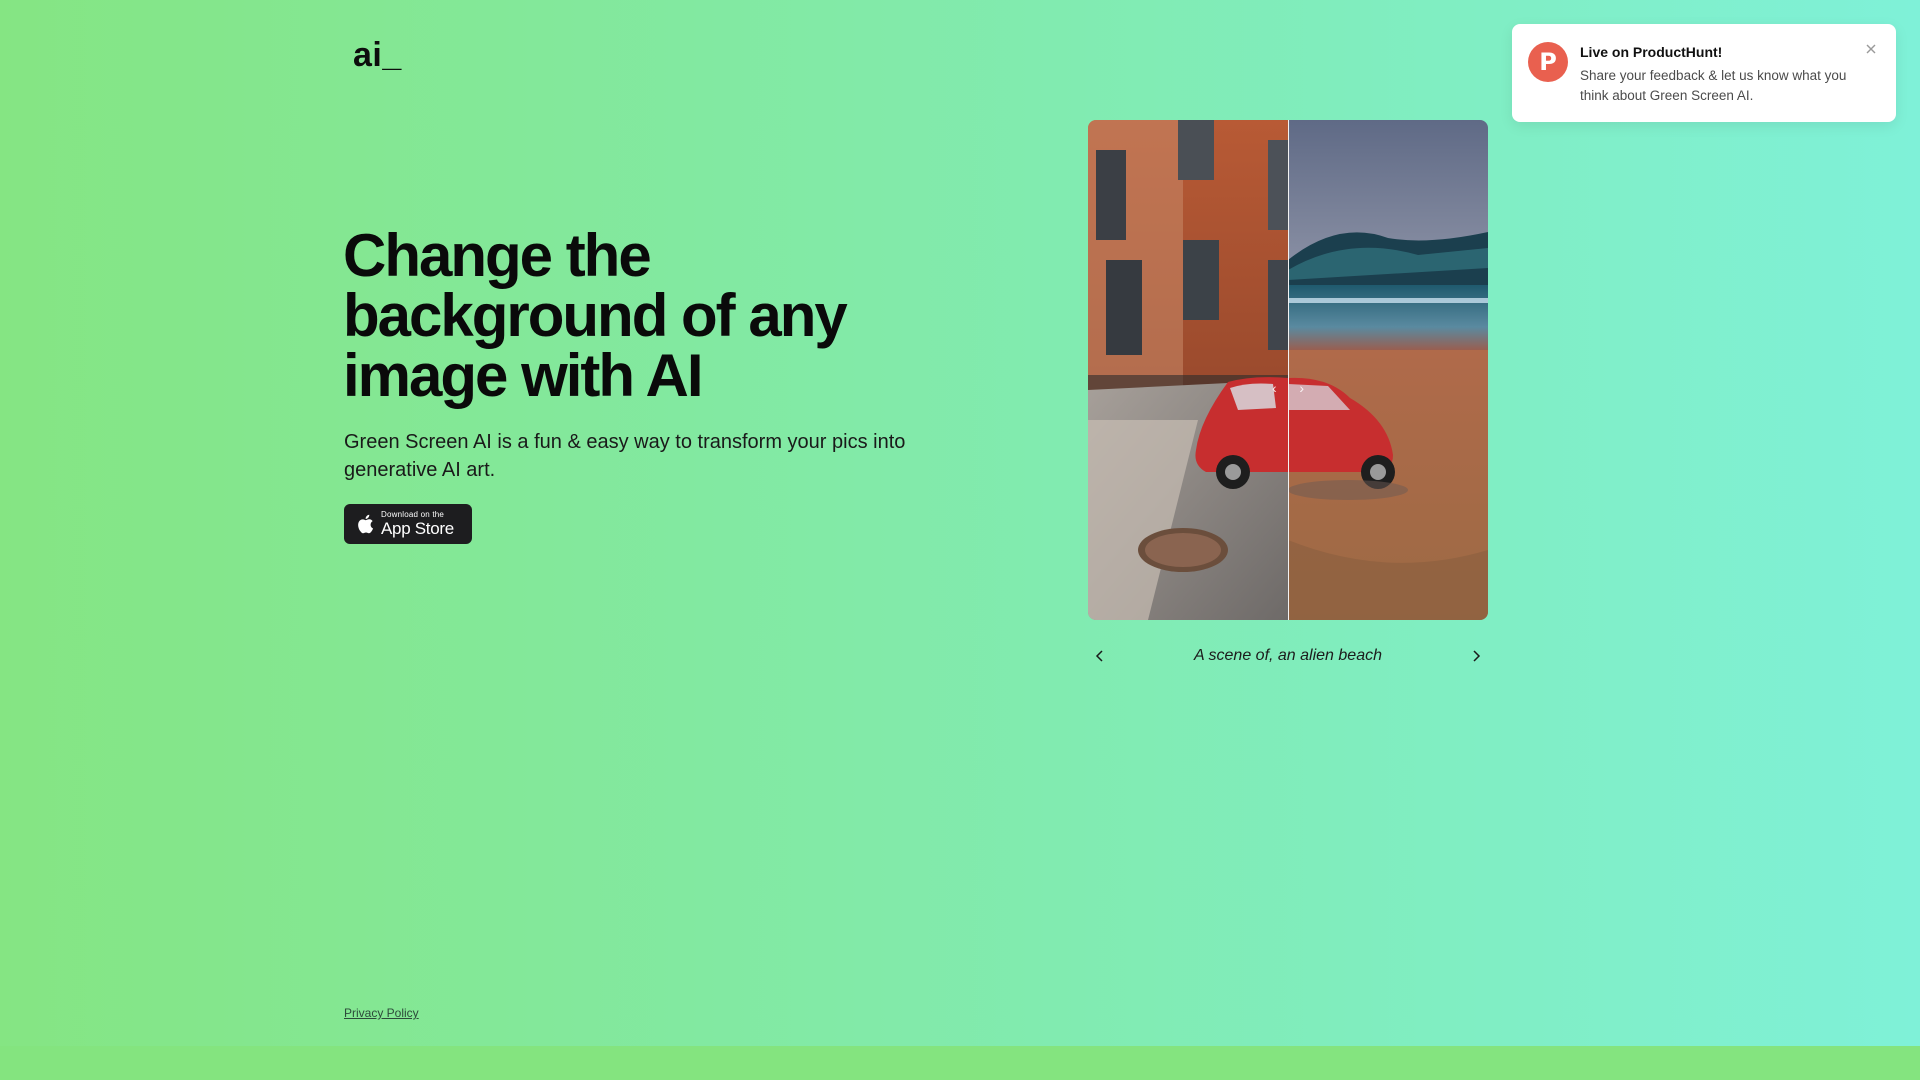  What do you see at coordinates (377, 55) in the screenshot?
I see `logo: ai_` at bounding box center [377, 55].